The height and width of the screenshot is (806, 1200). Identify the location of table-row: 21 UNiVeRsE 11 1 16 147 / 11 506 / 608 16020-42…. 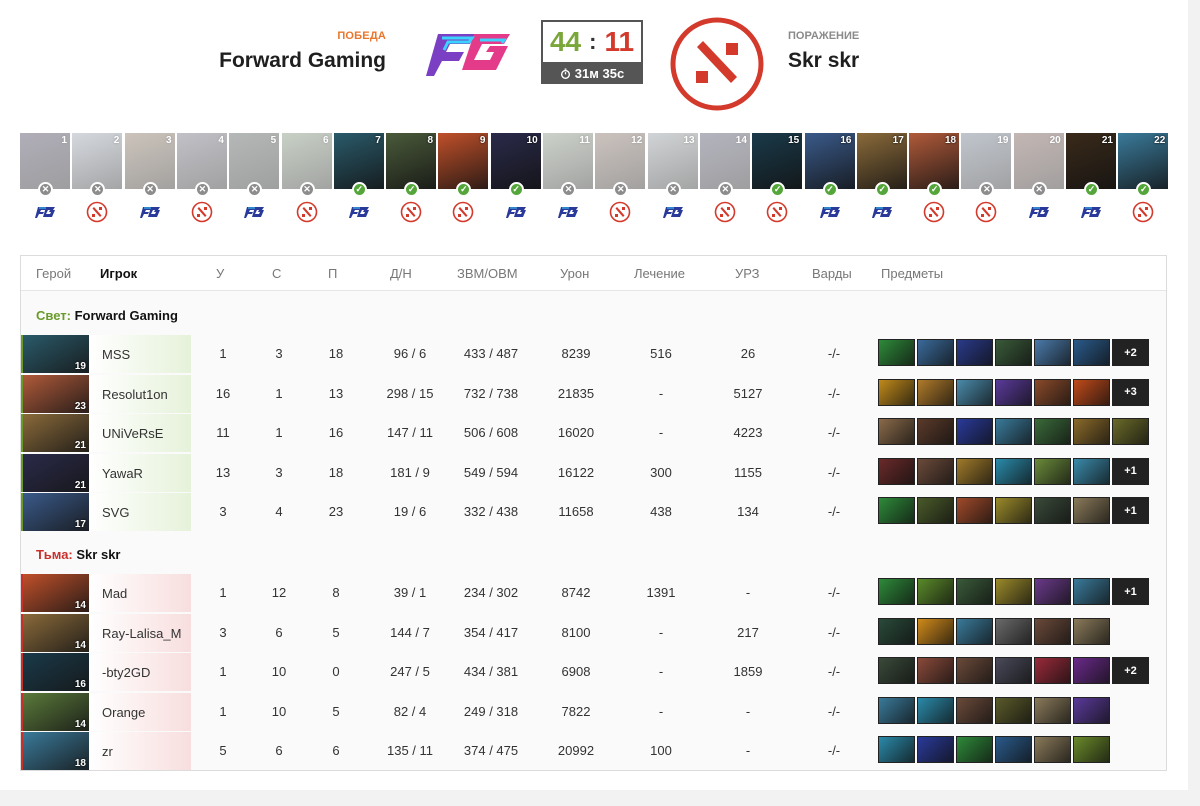
(593, 433).